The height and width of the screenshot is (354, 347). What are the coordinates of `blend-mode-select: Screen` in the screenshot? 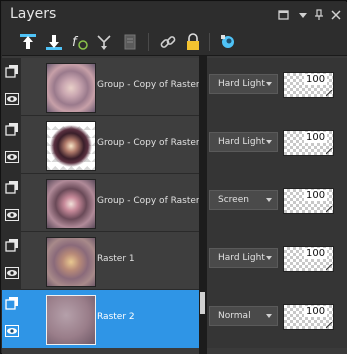 It's located at (243, 200).